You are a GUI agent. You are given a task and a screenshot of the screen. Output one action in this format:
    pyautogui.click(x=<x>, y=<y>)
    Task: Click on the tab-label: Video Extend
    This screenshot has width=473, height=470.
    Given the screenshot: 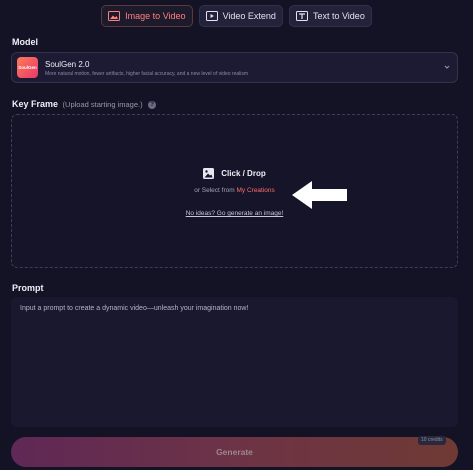 What is the action you would take?
    pyautogui.click(x=249, y=16)
    